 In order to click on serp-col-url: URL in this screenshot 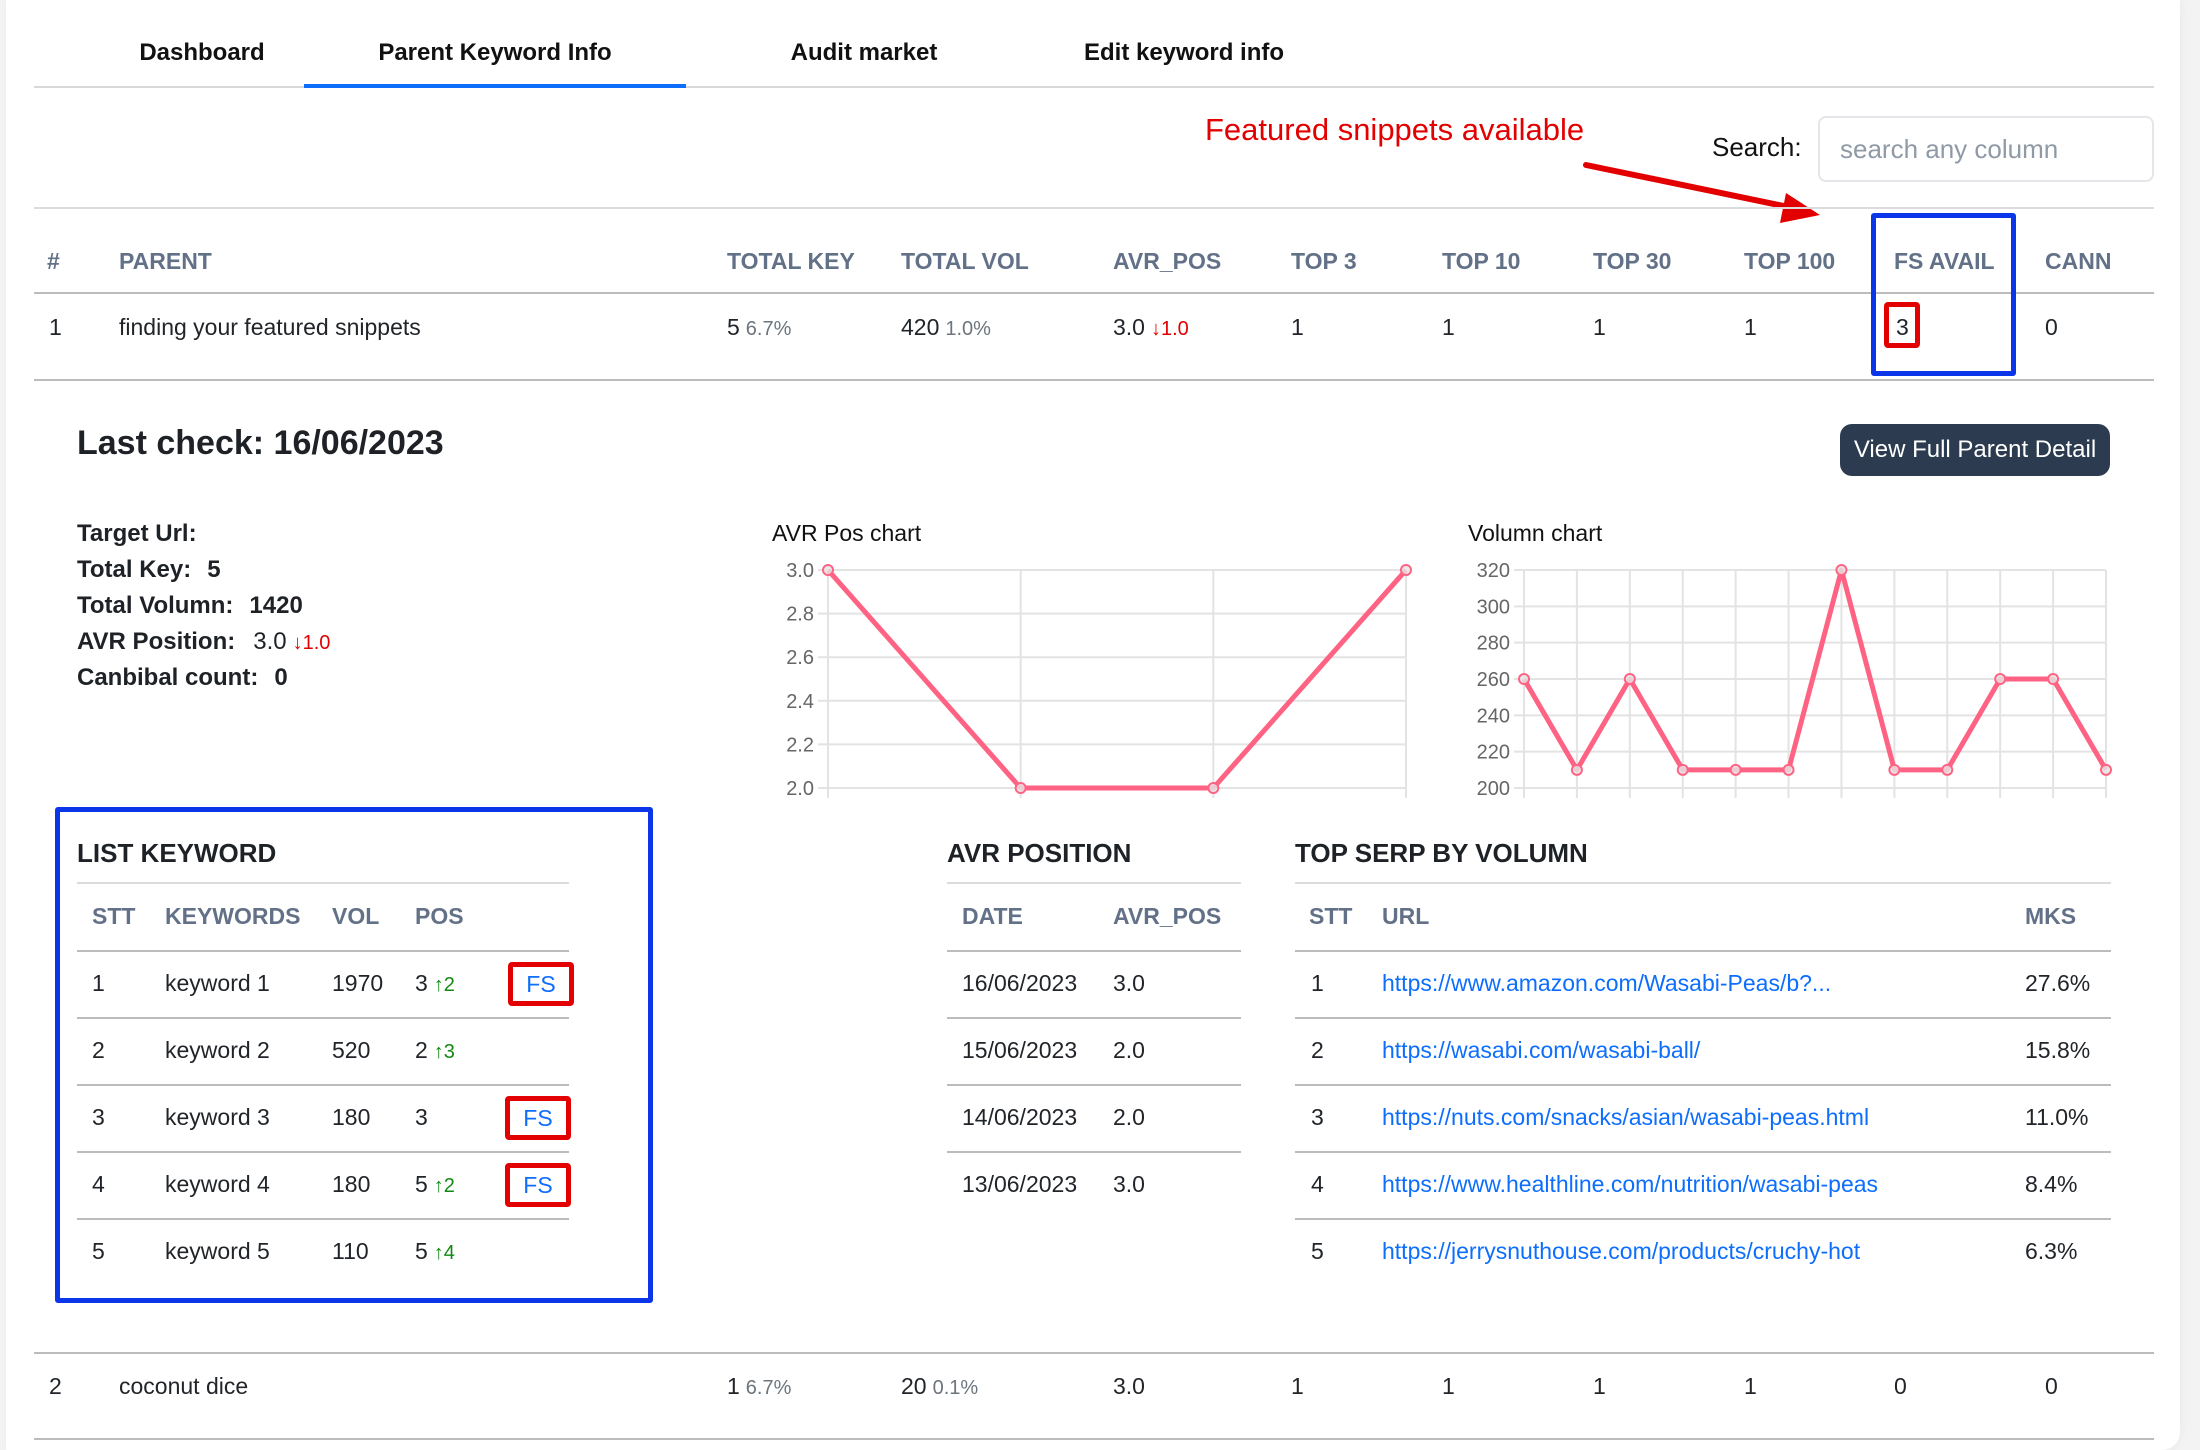, I will do `click(1405, 916)`.